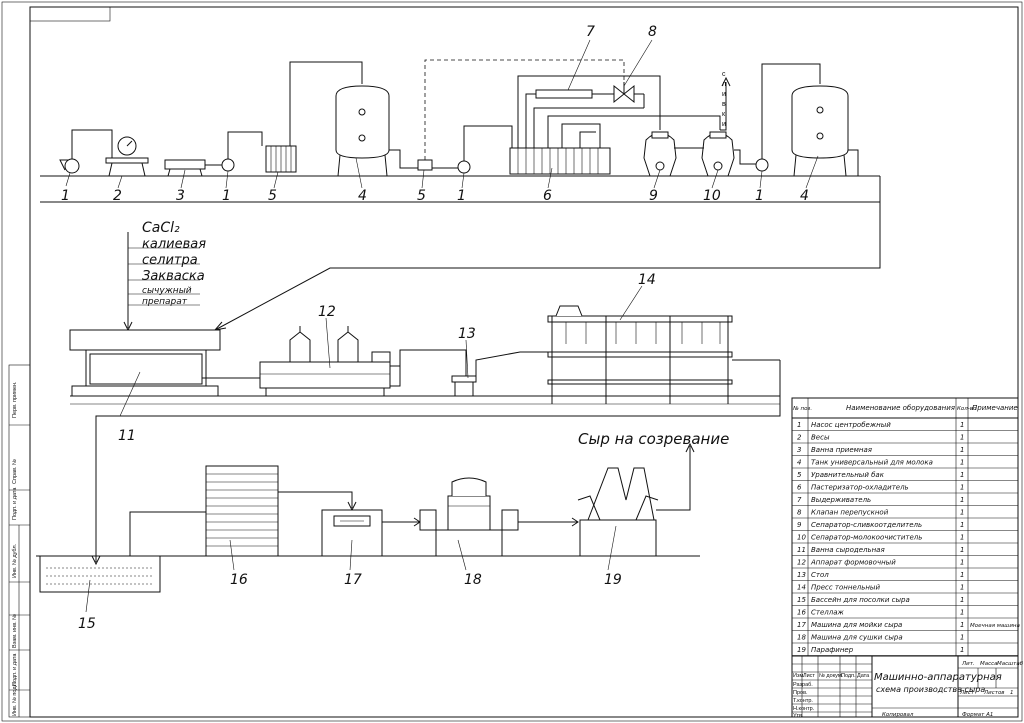  What do you see at coordinates (820, 438) in the screenshot?
I see `spec-cell-name: Весы` at bounding box center [820, 438].